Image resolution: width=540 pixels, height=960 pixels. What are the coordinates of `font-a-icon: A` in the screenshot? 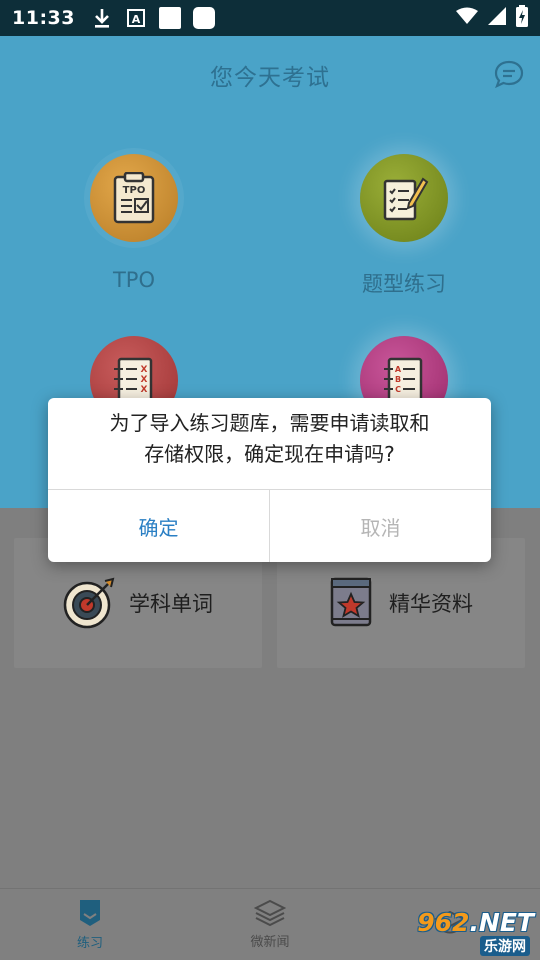 It's located at (136, 18).